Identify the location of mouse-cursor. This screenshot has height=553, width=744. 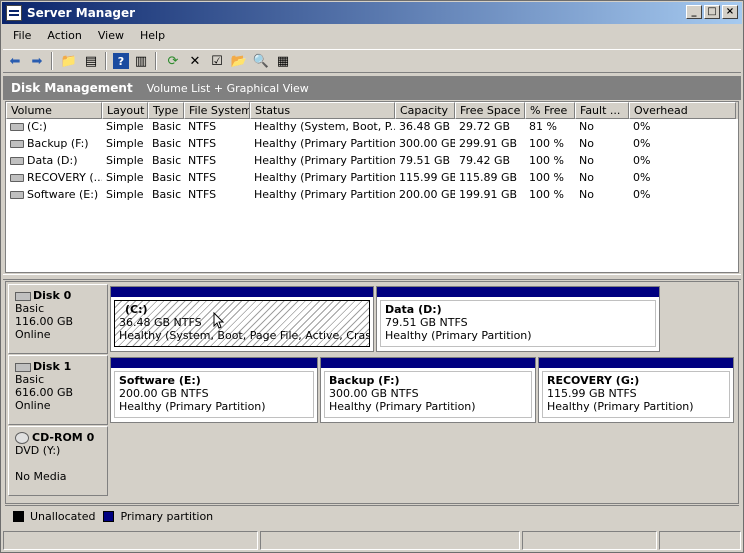
(219, 320).